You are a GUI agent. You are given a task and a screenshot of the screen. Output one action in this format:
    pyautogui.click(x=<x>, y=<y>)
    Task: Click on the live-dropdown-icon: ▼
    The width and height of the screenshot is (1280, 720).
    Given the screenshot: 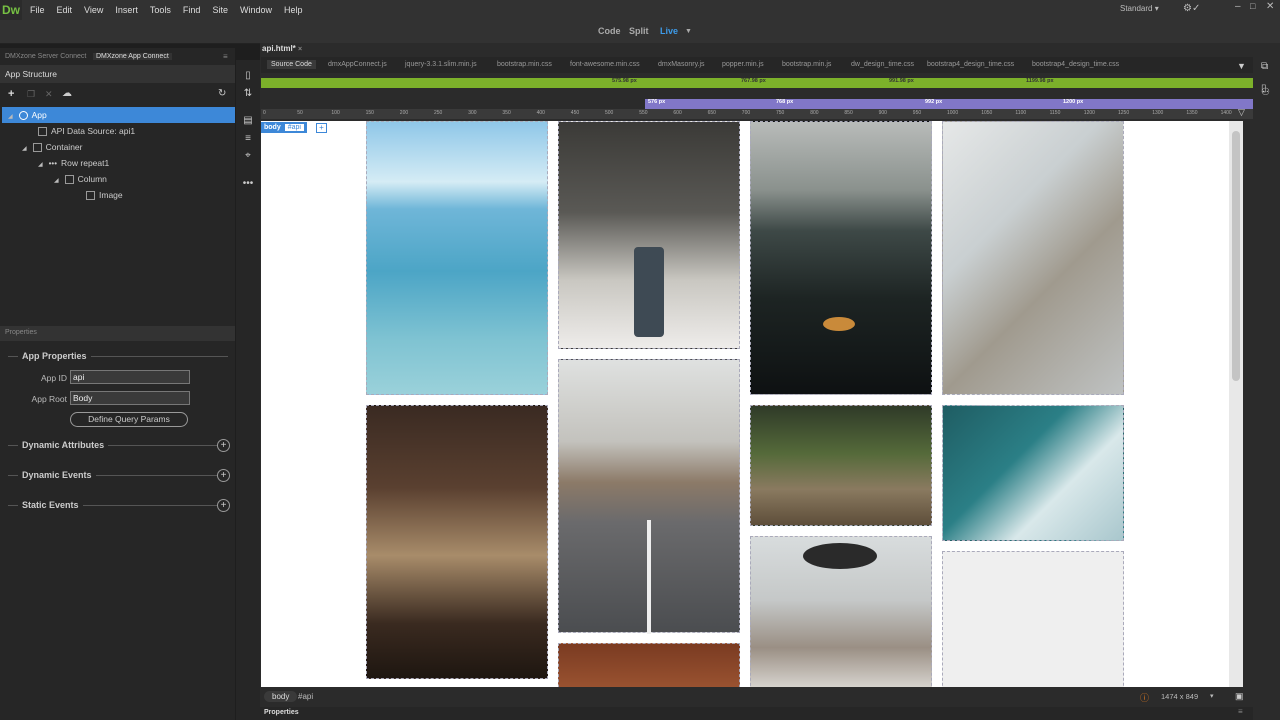 What is the action you would take?
    pyautogui.click(x=688, y=31)
    